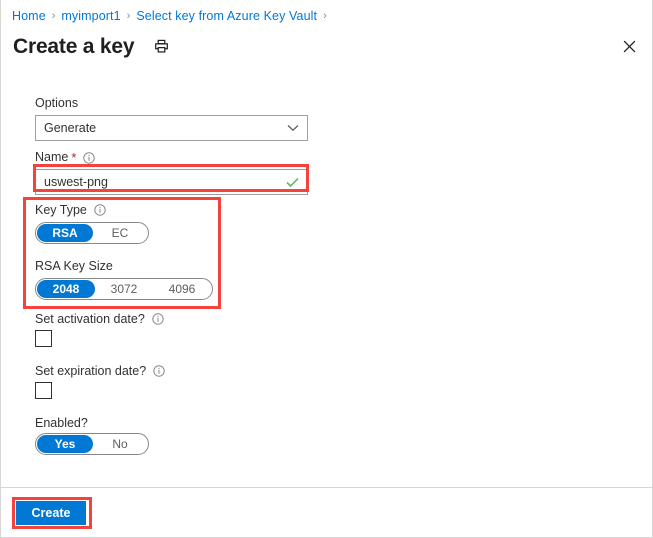 The image size is (653, 538). Describe the element at coordinates (326, 512) in the screenshot. I see `blade-footer: Create` at that location.